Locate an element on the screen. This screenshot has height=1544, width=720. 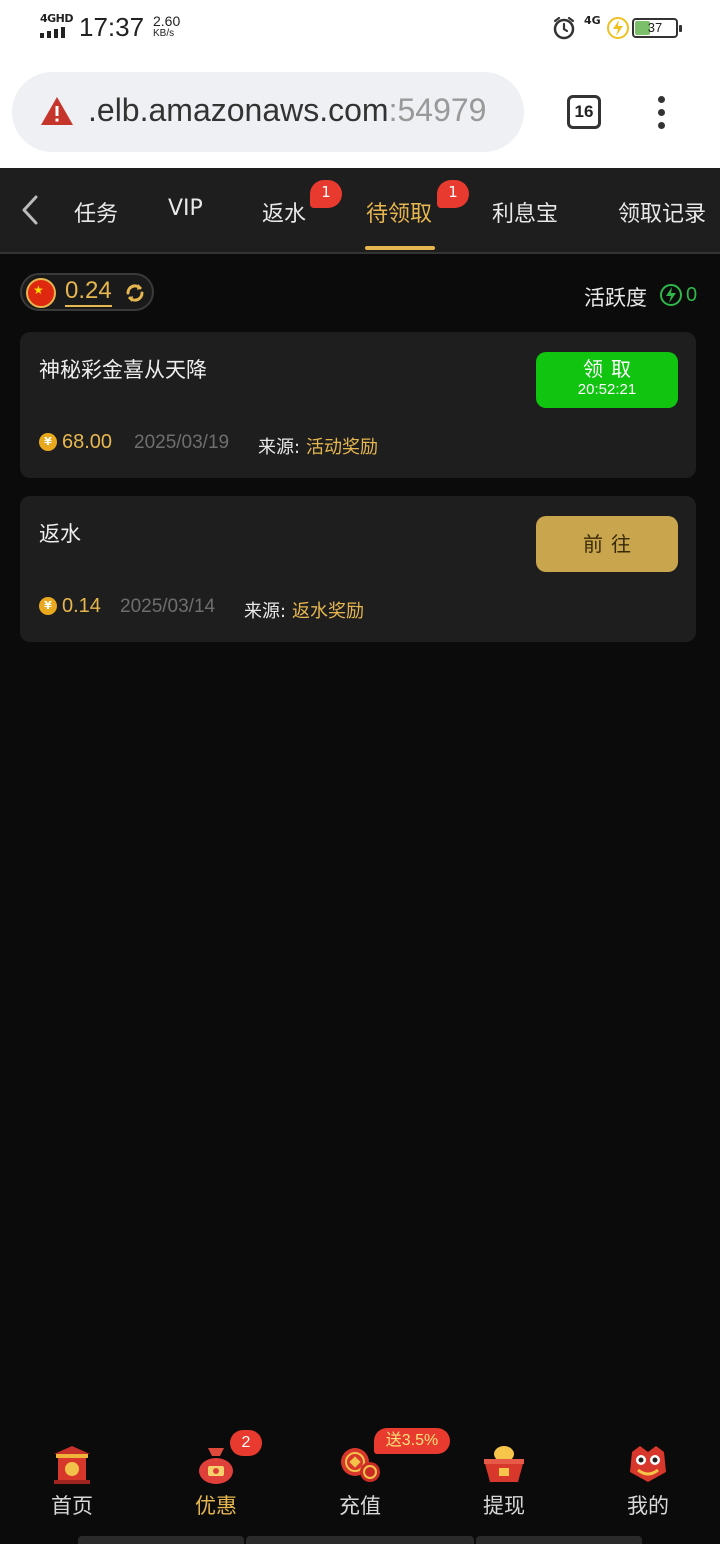
nav-home: 首页 is located at coordinates (72, 1475).